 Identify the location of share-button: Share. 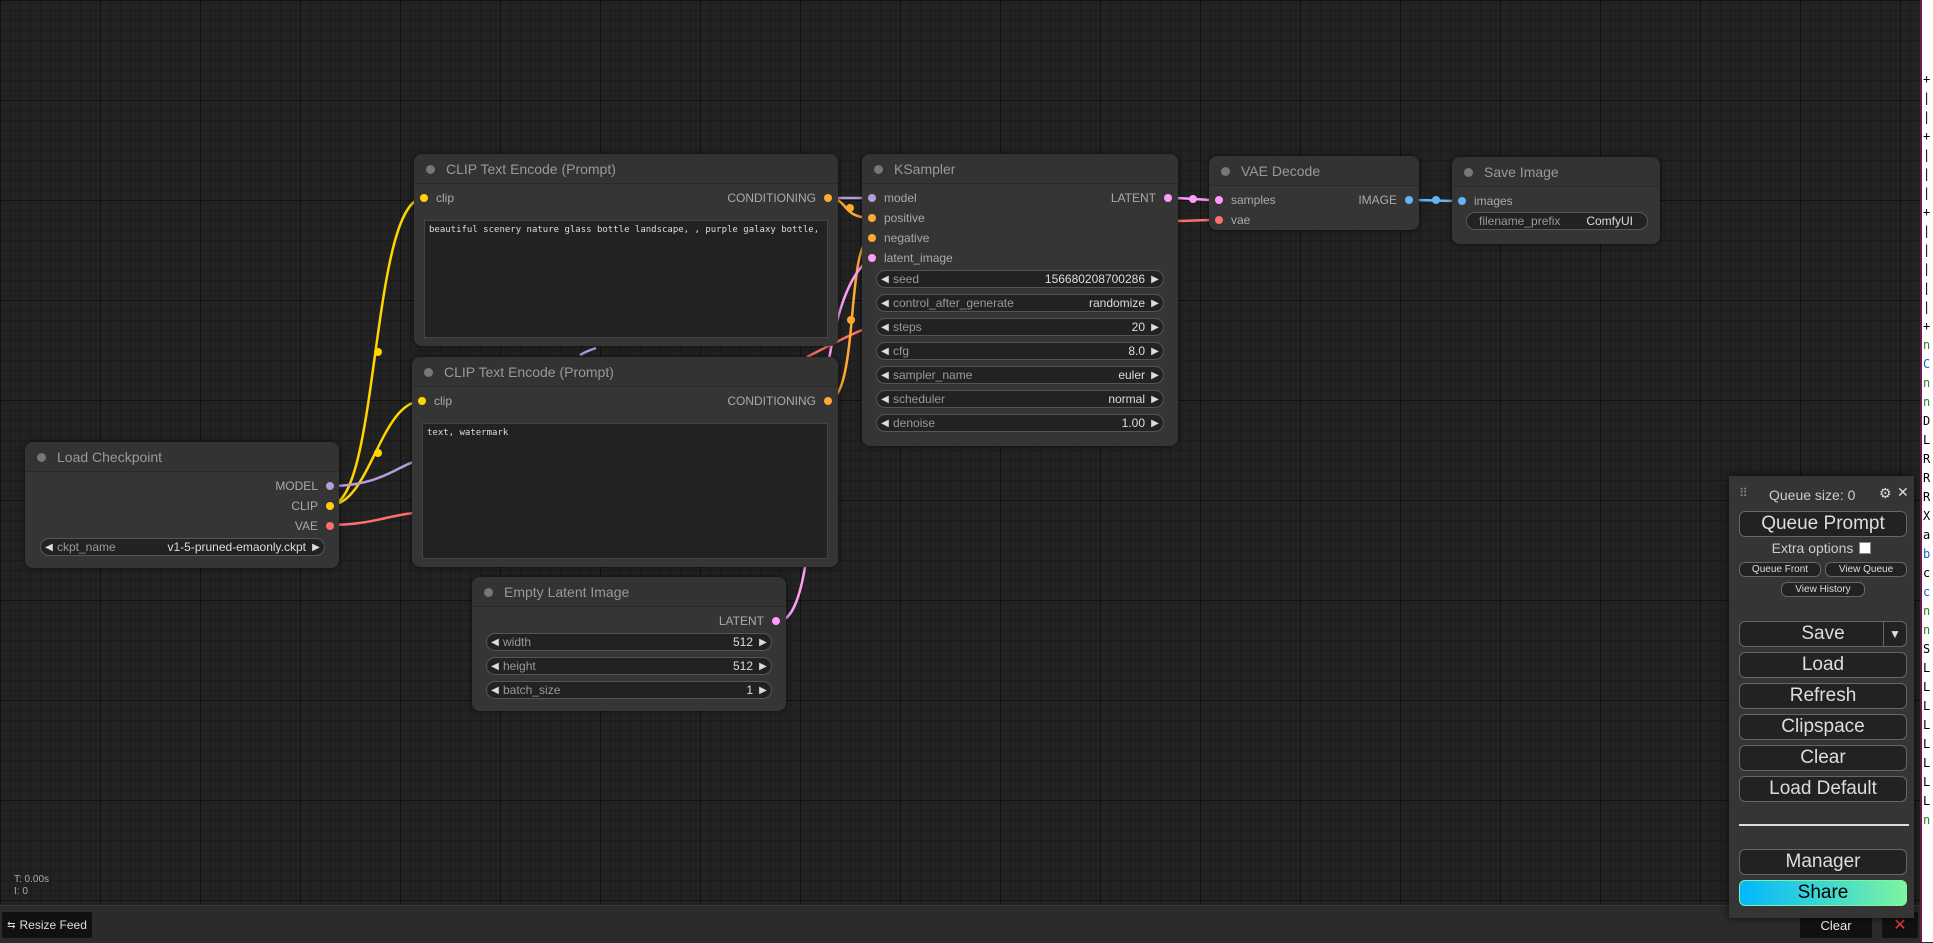
(1823, 893).